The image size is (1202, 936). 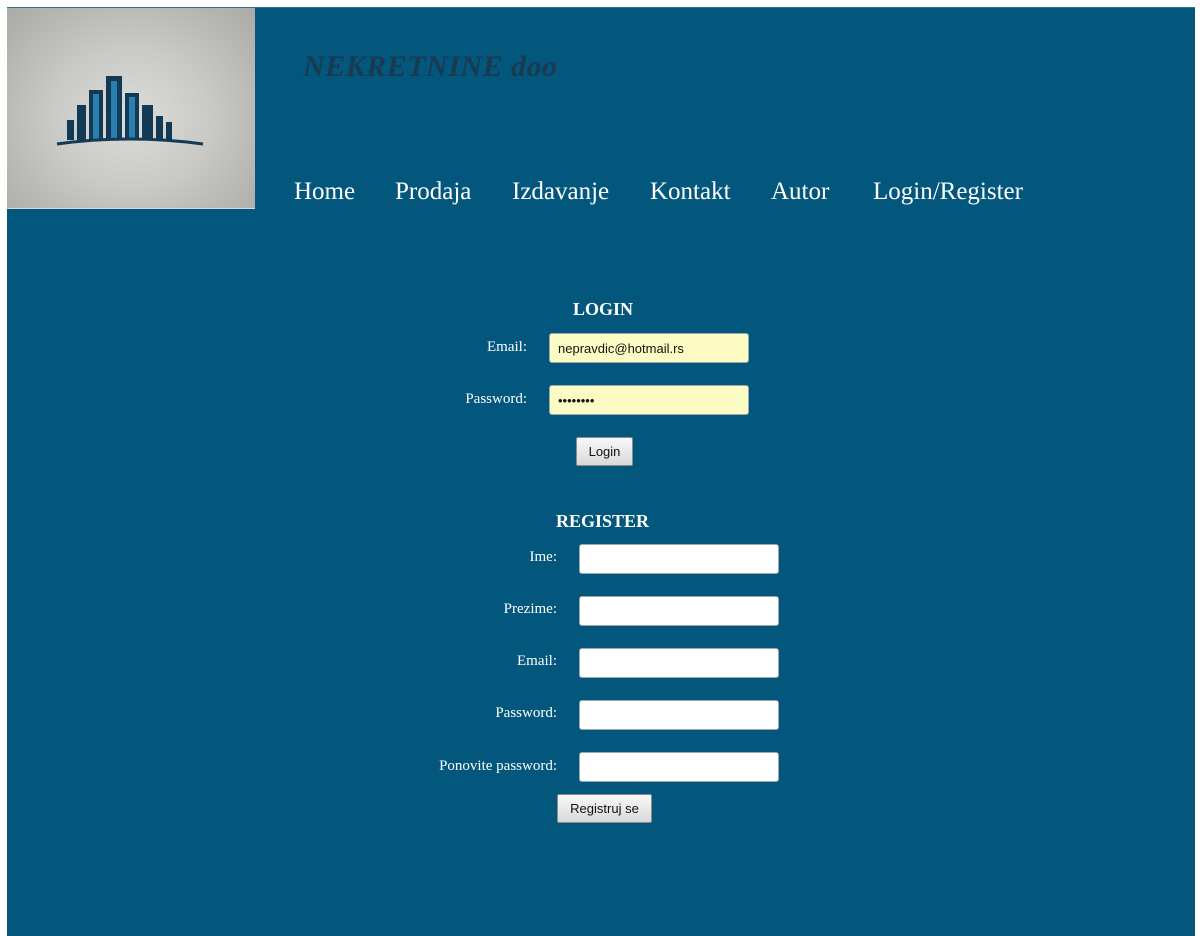 I want to click on login-password-label: Password:, so click(x=496, y=399).